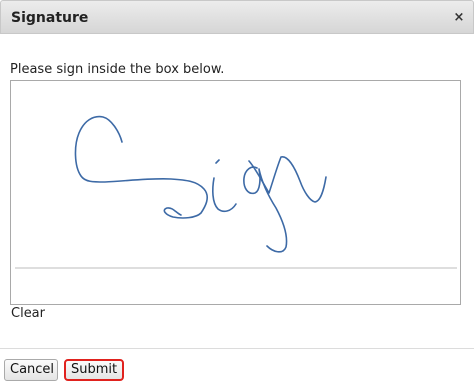  I want to click on dialog-title-bar: Signature ×, so click(237, 17).